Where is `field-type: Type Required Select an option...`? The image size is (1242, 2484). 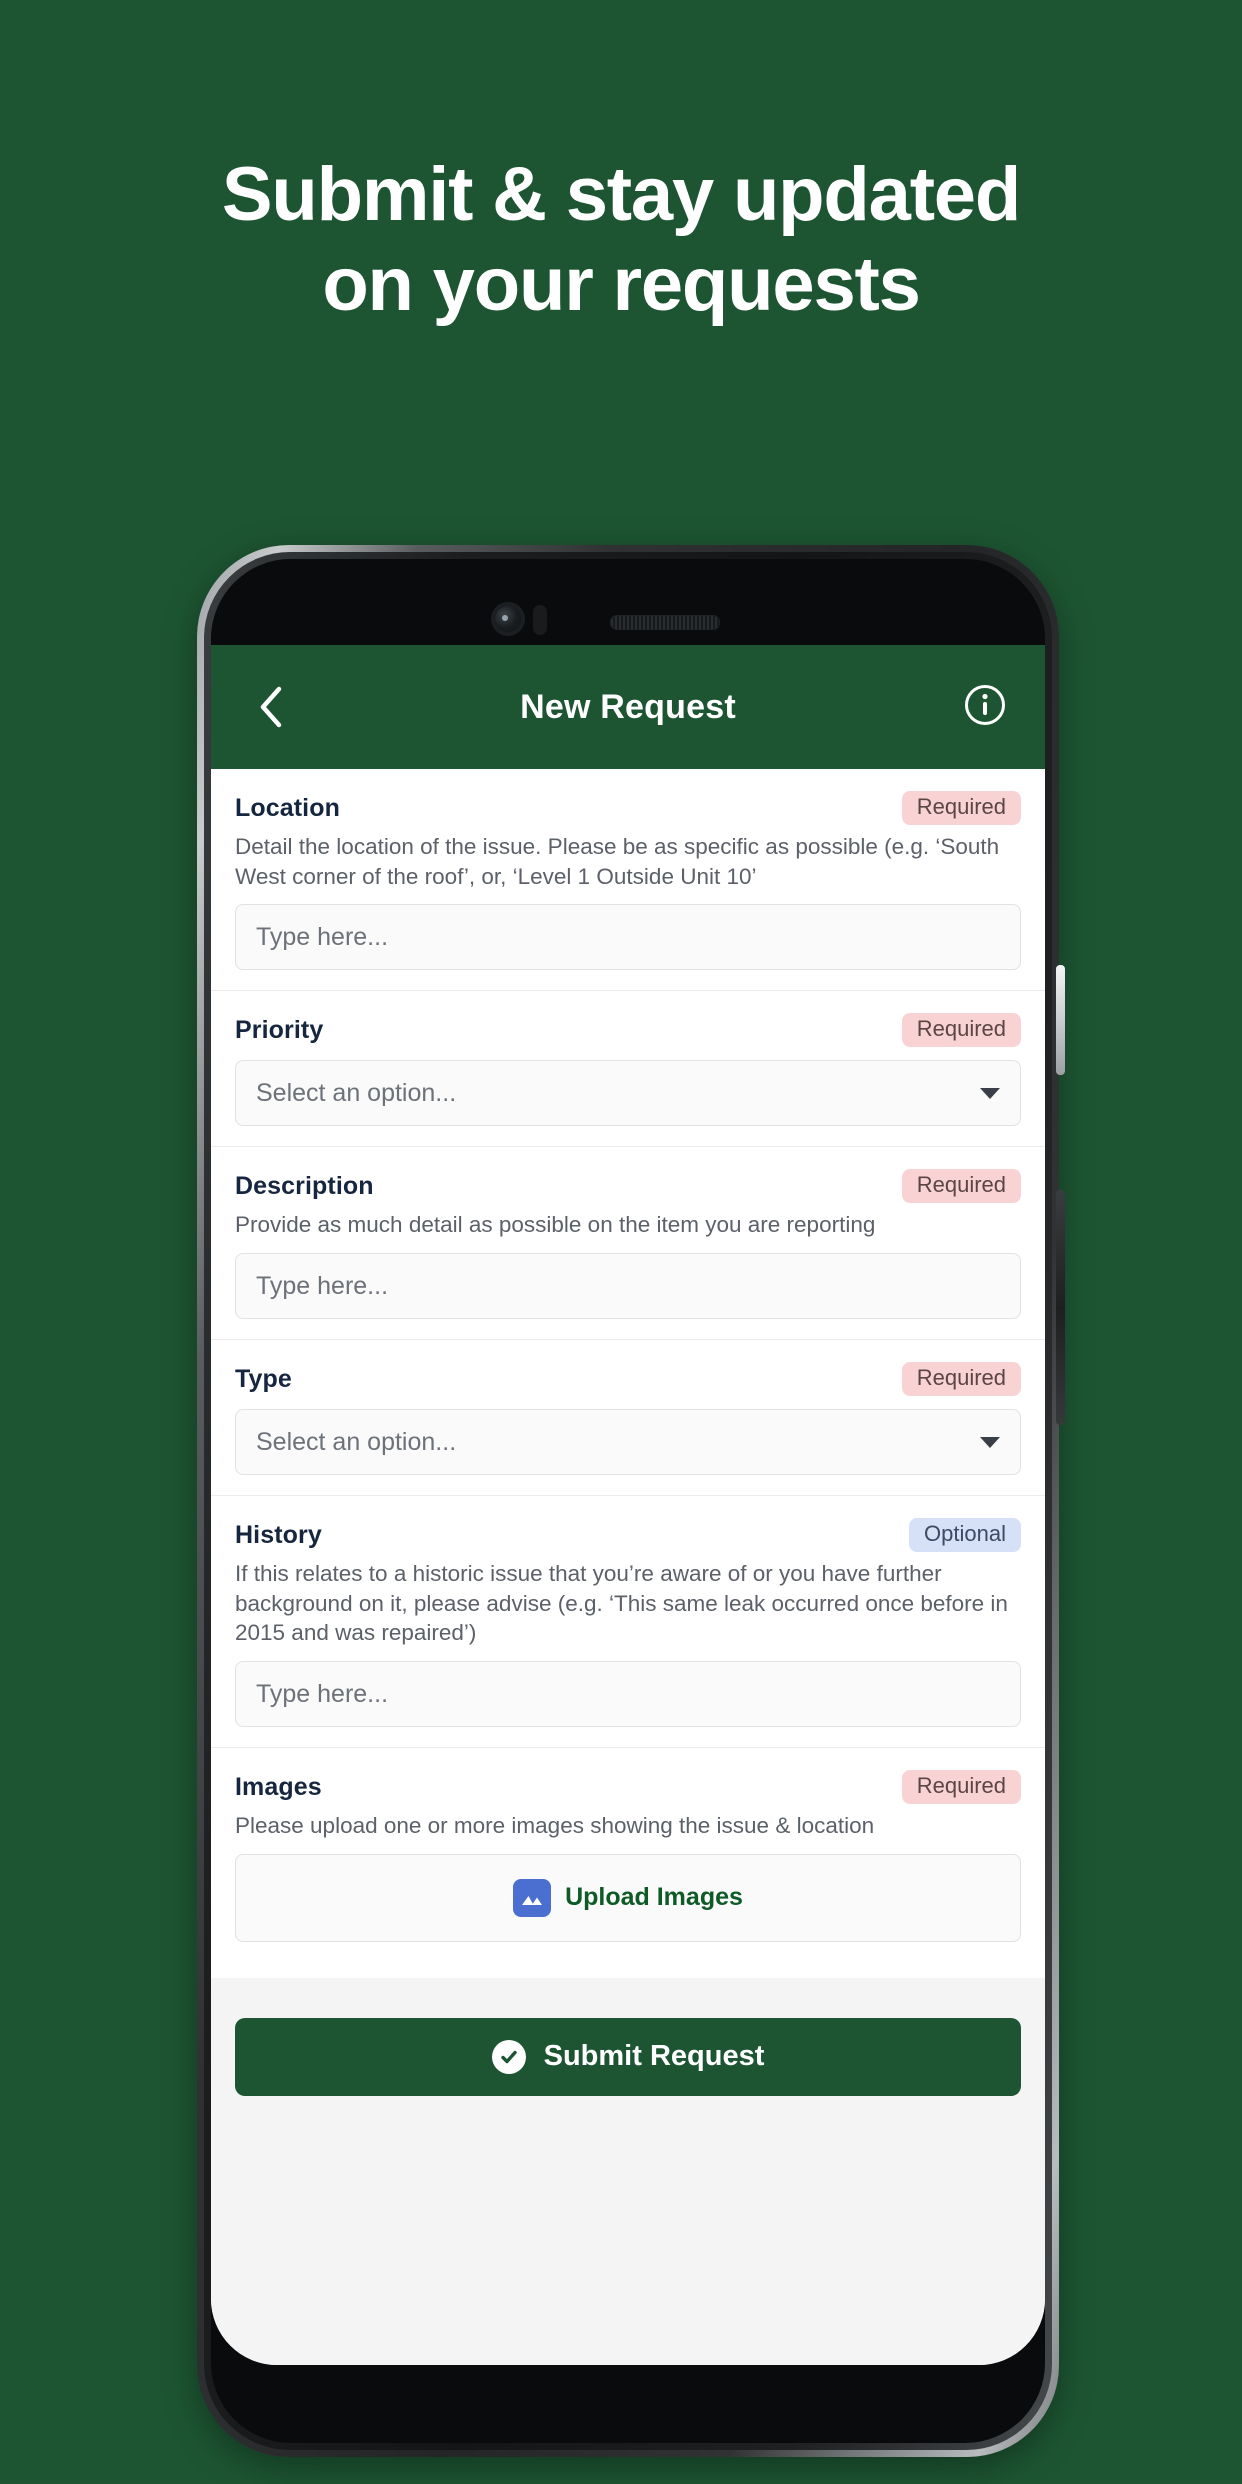 field-type: Type Required Select an option... is located at coordinates (628, 1418).